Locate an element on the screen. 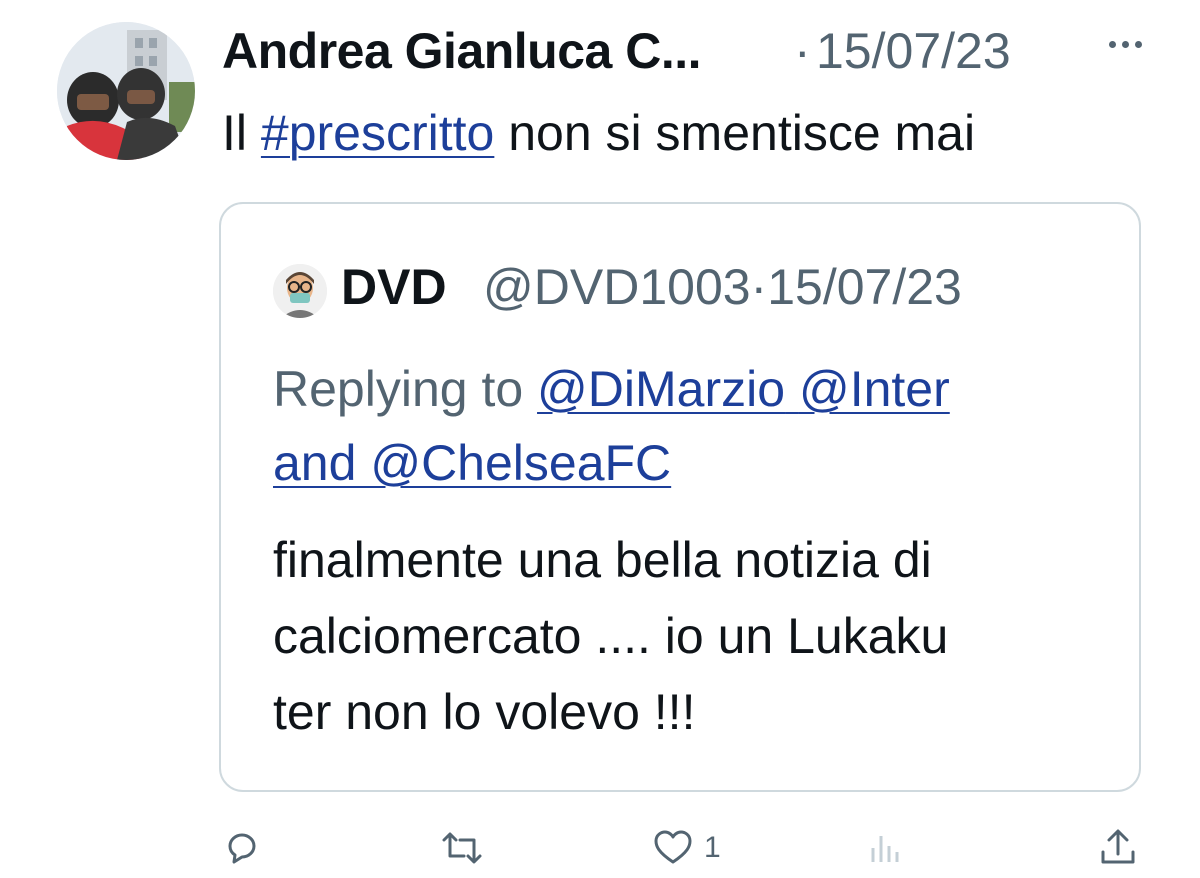 The width and height of the screenshot is (1200, 878). retweet-icon is located at coordinates (462, 848).